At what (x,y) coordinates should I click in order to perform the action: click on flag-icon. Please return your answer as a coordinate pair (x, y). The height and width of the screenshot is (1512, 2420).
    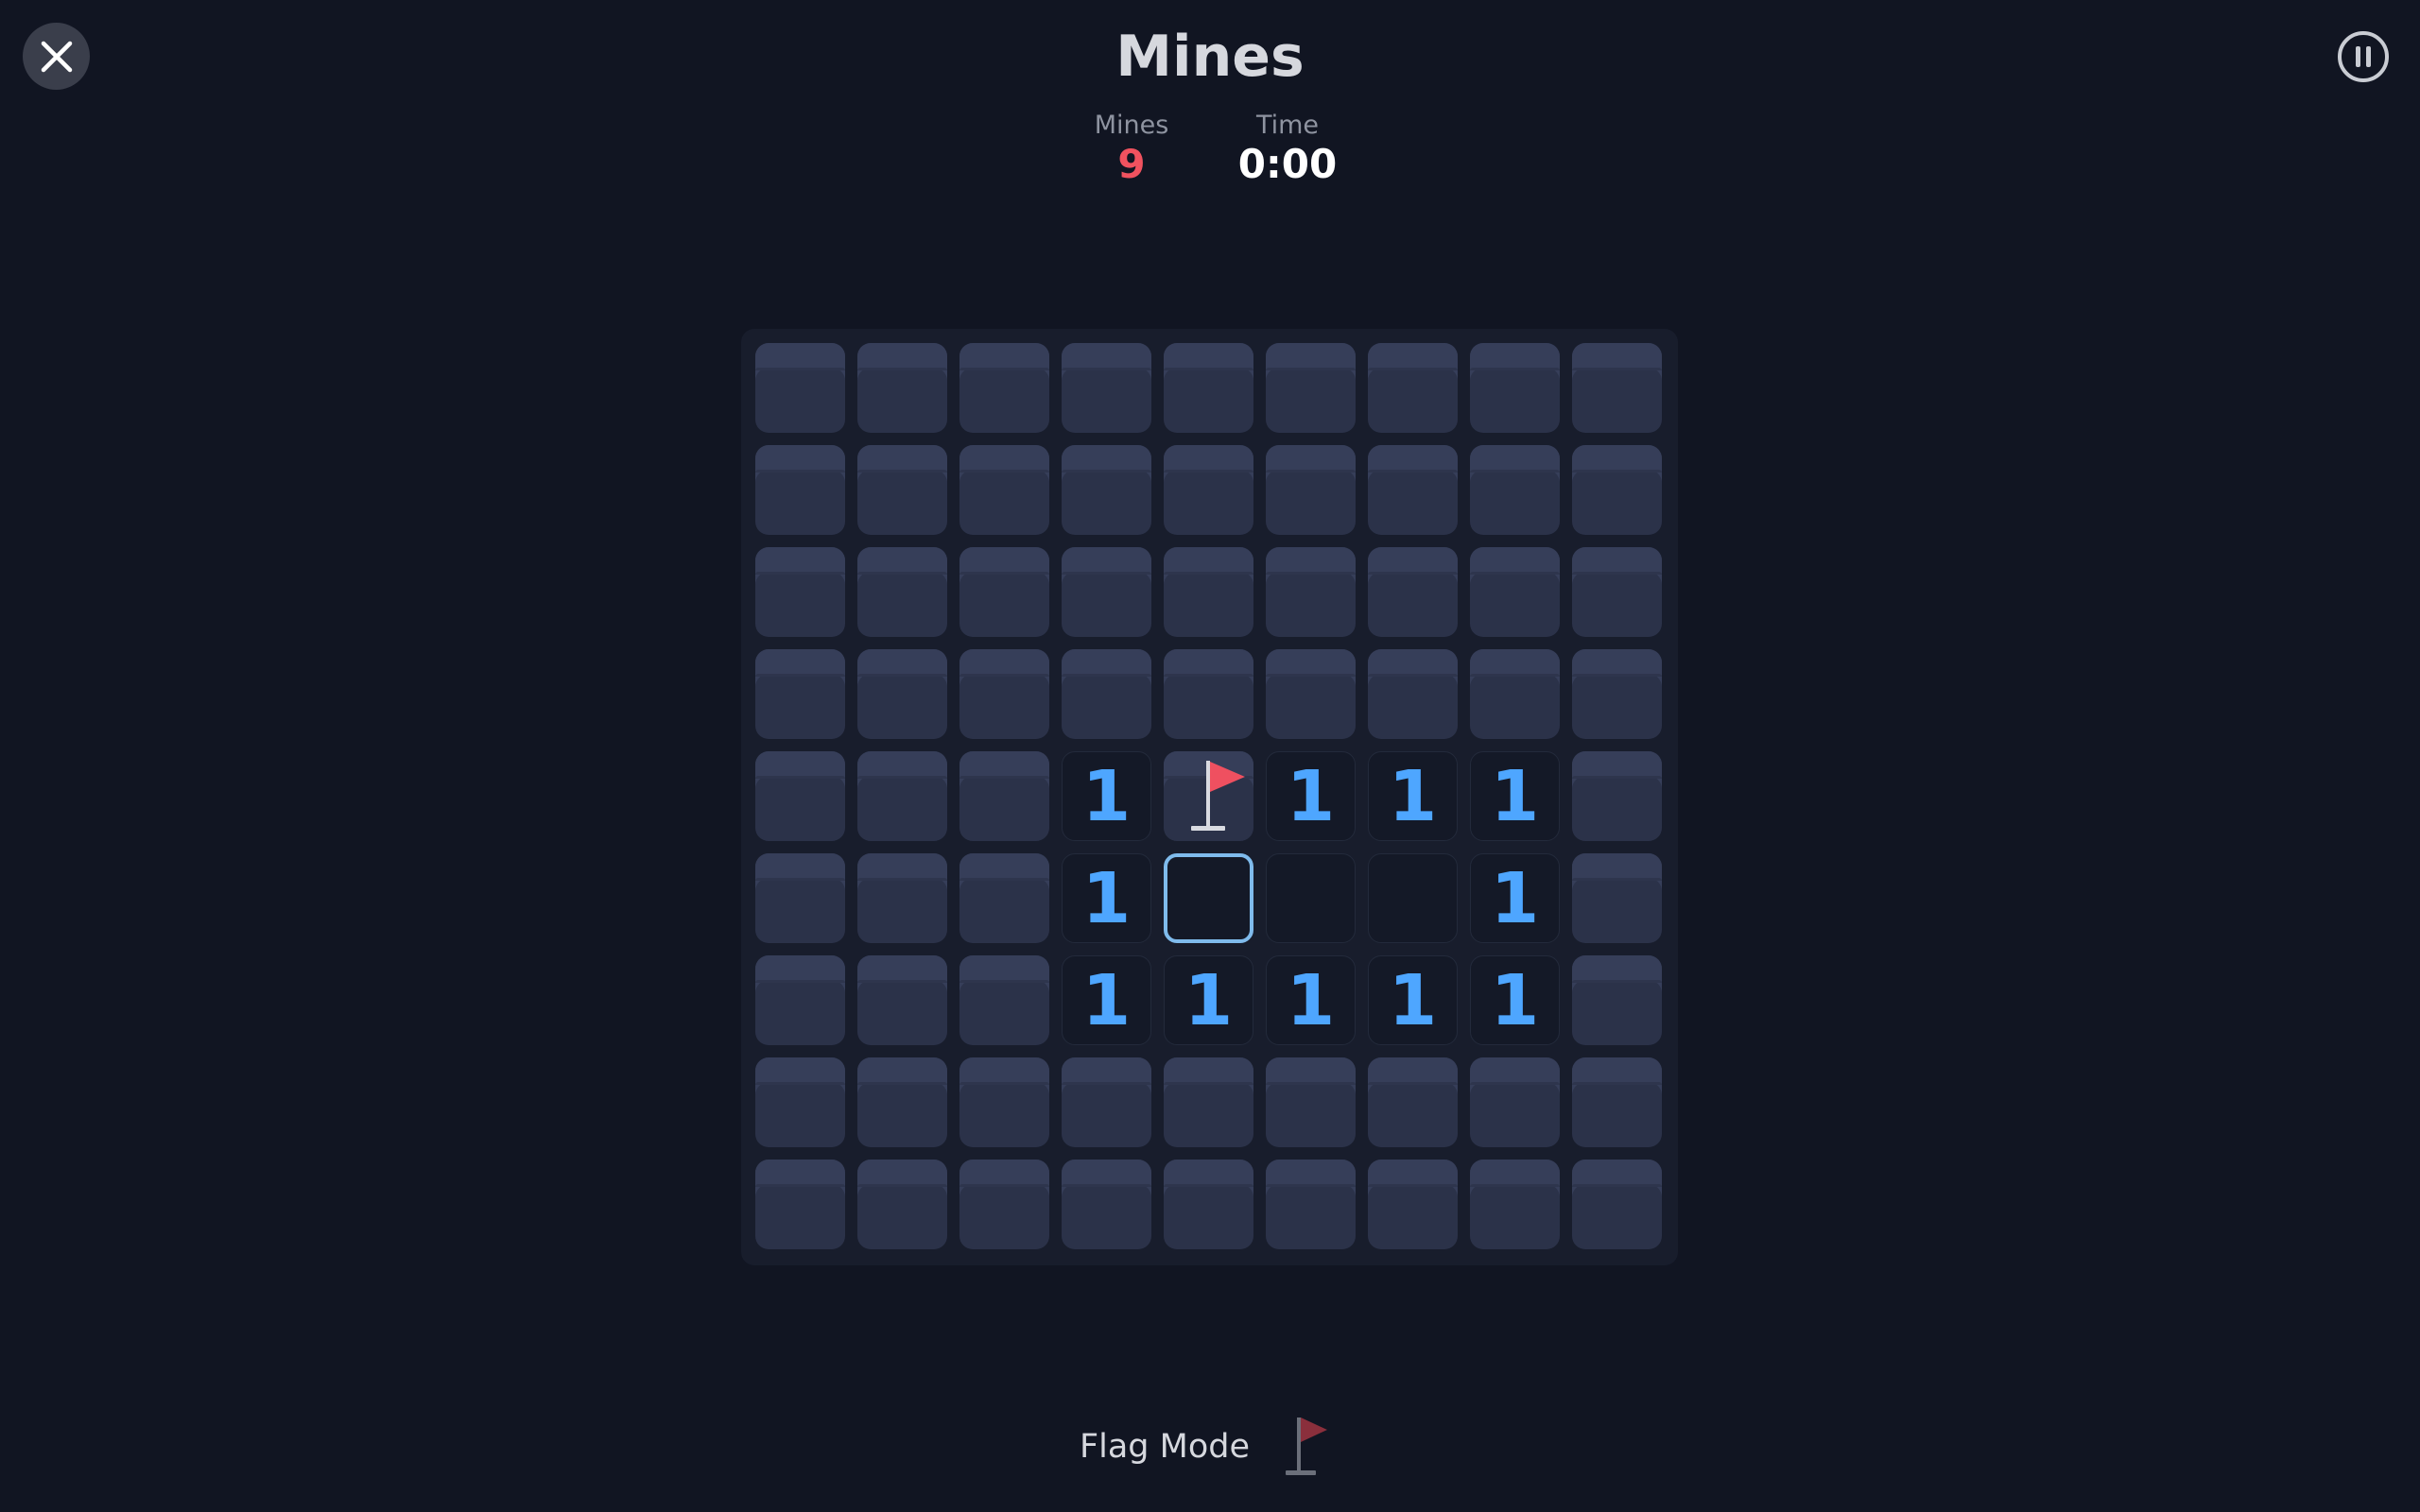
    Looking at the image, I should click on (1218, 796).